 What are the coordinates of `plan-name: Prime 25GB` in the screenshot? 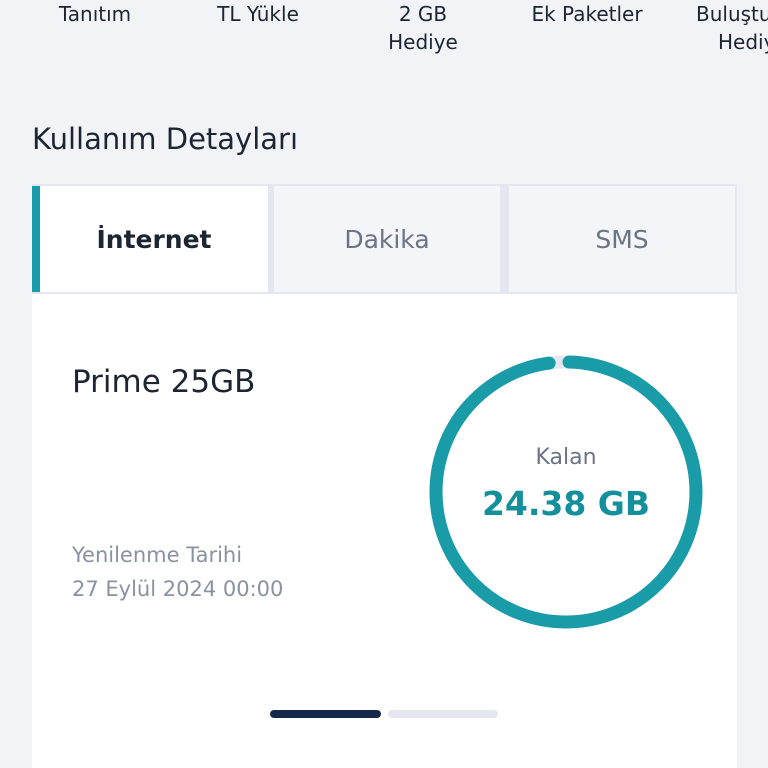 It's located at (164, 382).